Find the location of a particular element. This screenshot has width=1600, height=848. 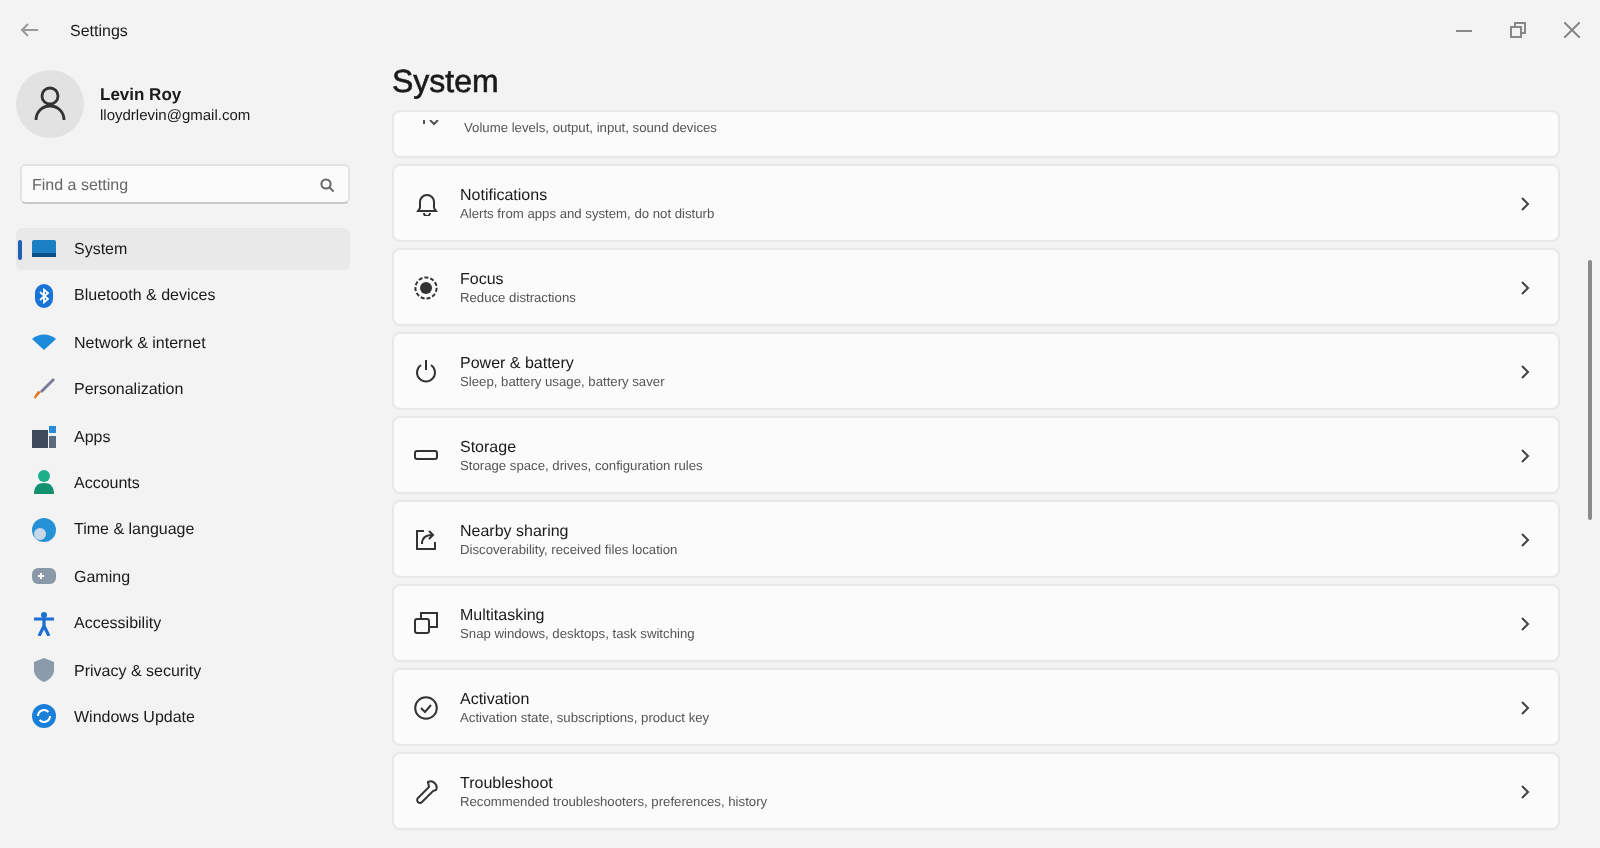

accessibility-icon is located at coordinates (44, 623).